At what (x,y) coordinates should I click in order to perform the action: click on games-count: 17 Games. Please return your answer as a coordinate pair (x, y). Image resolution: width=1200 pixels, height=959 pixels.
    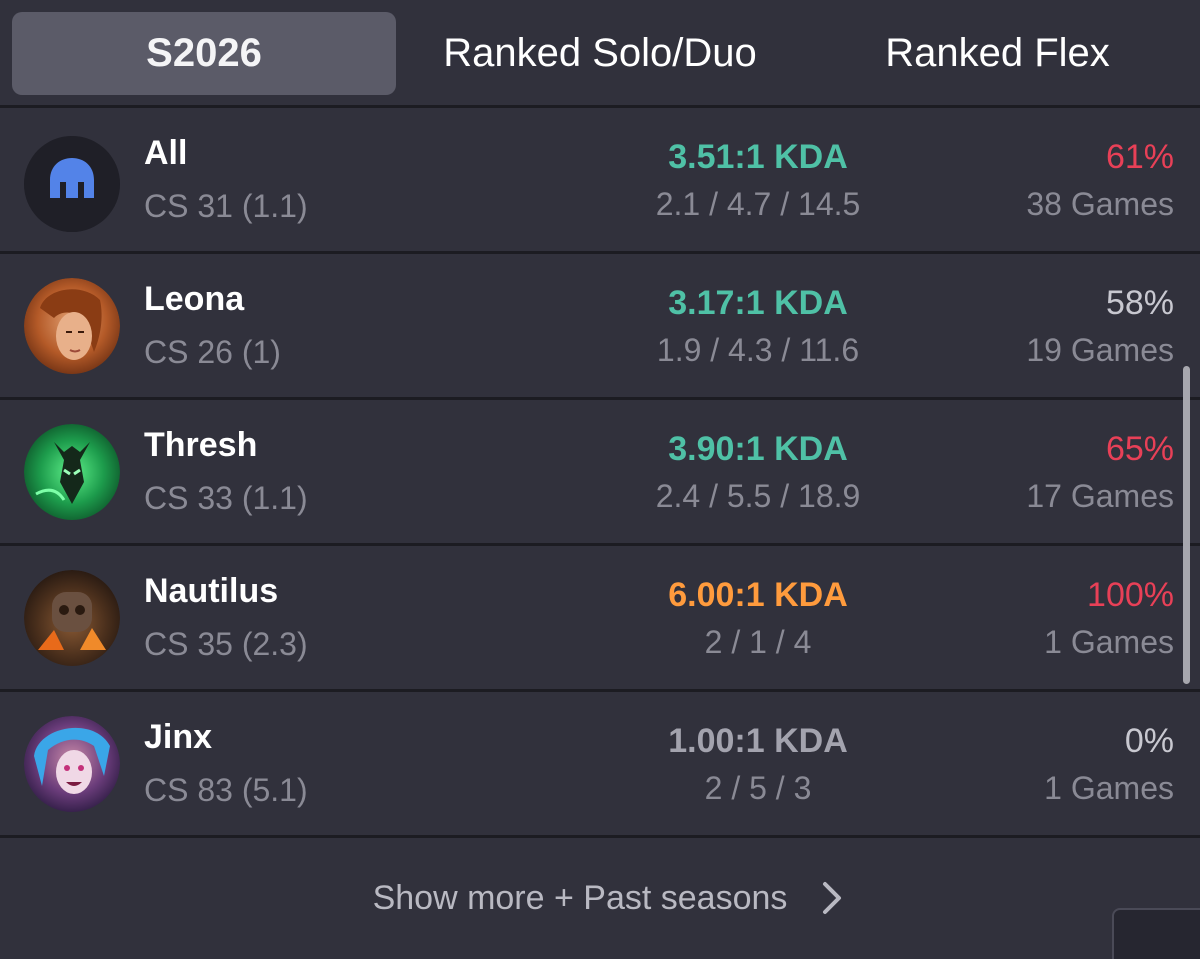
    Looking at the image, I should click on (1100, 496).